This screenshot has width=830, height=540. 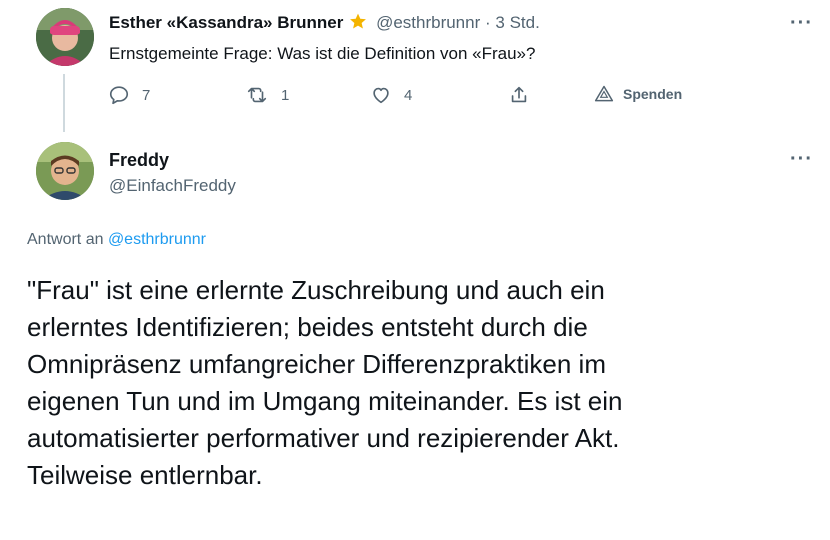 What do you see at coordinates (408, 95) in the screenshot?
I see `like-count: 4` at bounding box center [408, 95].